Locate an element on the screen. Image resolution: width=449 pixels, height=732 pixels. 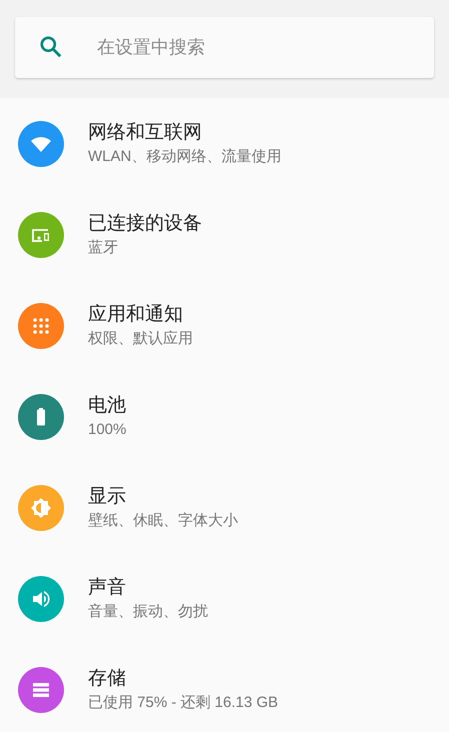
item-subtitle: 100% is located at coordinates (107, 430).